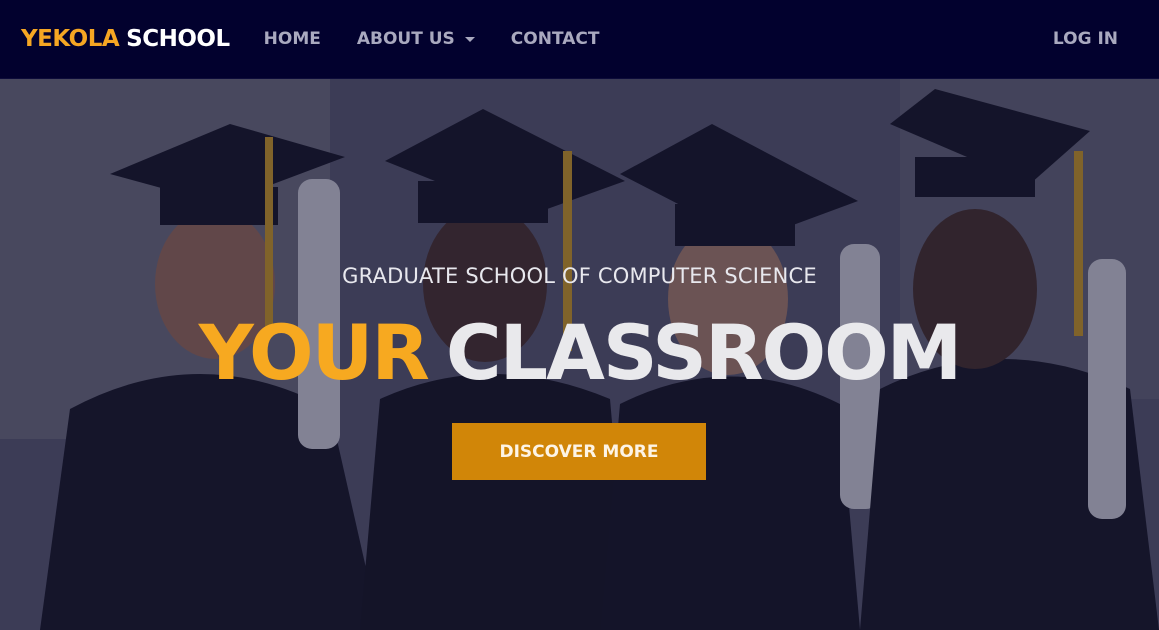  Describe the element at coordinates (703, 352) in the screenshot. I see `hero-headline-main: CLASSROOM` at that location.